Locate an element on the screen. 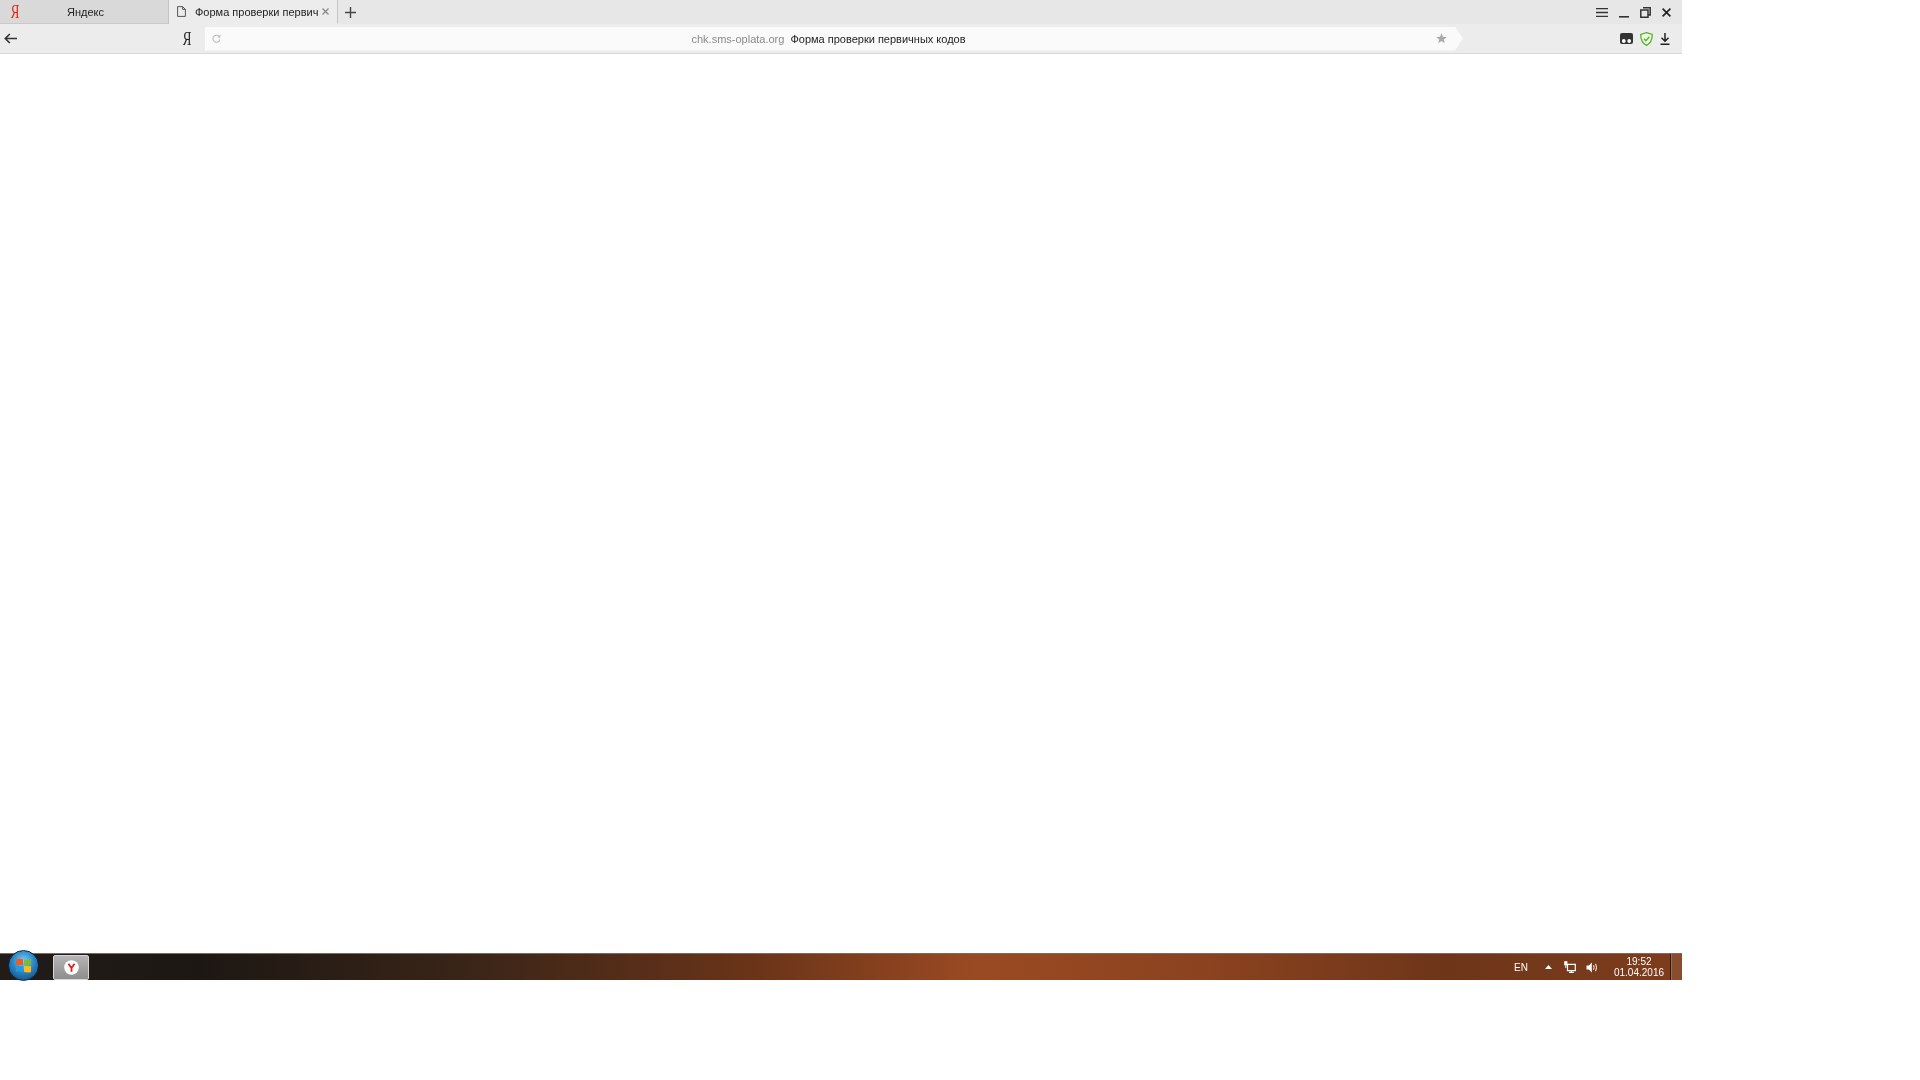 Image resolution: width=1920 pixels, height=1080 pixels. site-logo: Я is located at coordinates (15, 11).